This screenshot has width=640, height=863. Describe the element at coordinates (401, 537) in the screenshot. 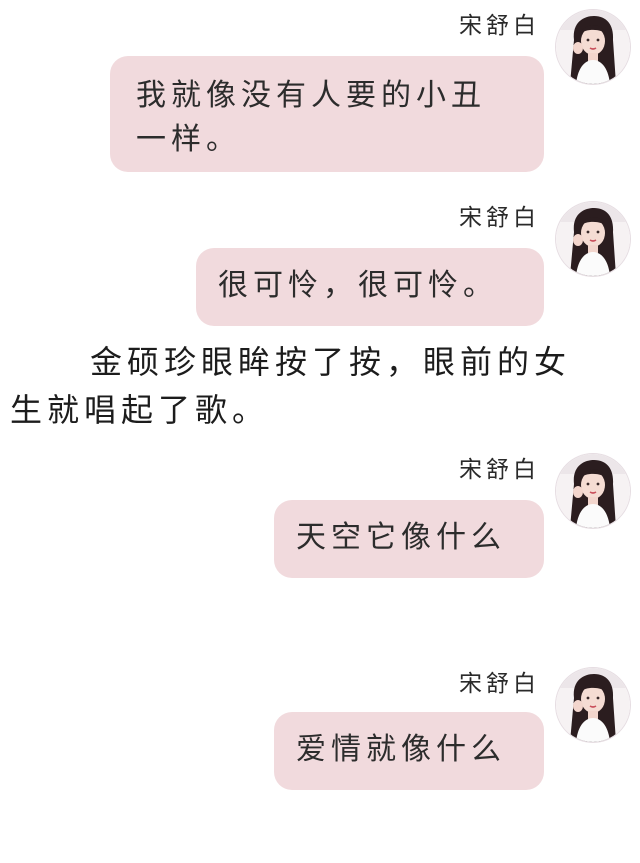

I see `message-text-line: 天空它像什么` at that location.